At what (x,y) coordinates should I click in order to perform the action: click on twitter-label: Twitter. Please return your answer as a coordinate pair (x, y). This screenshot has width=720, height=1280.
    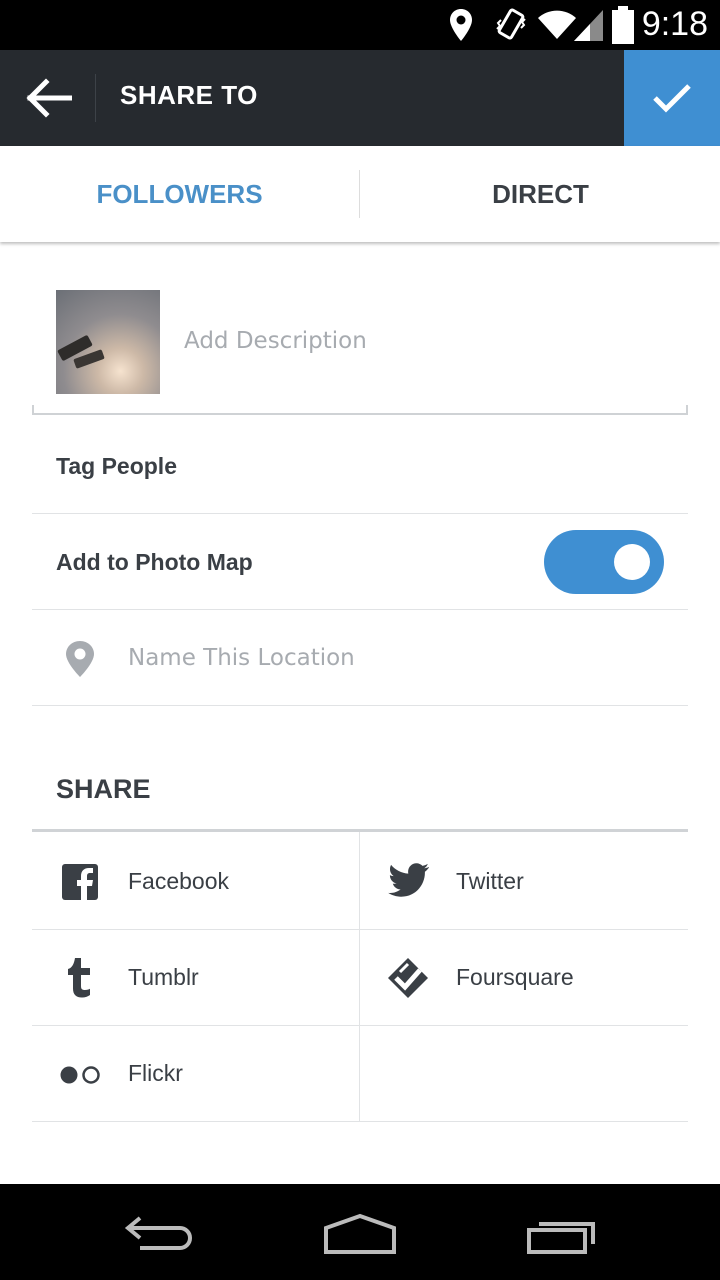
    Looking at the image, I should click on (490, 881).